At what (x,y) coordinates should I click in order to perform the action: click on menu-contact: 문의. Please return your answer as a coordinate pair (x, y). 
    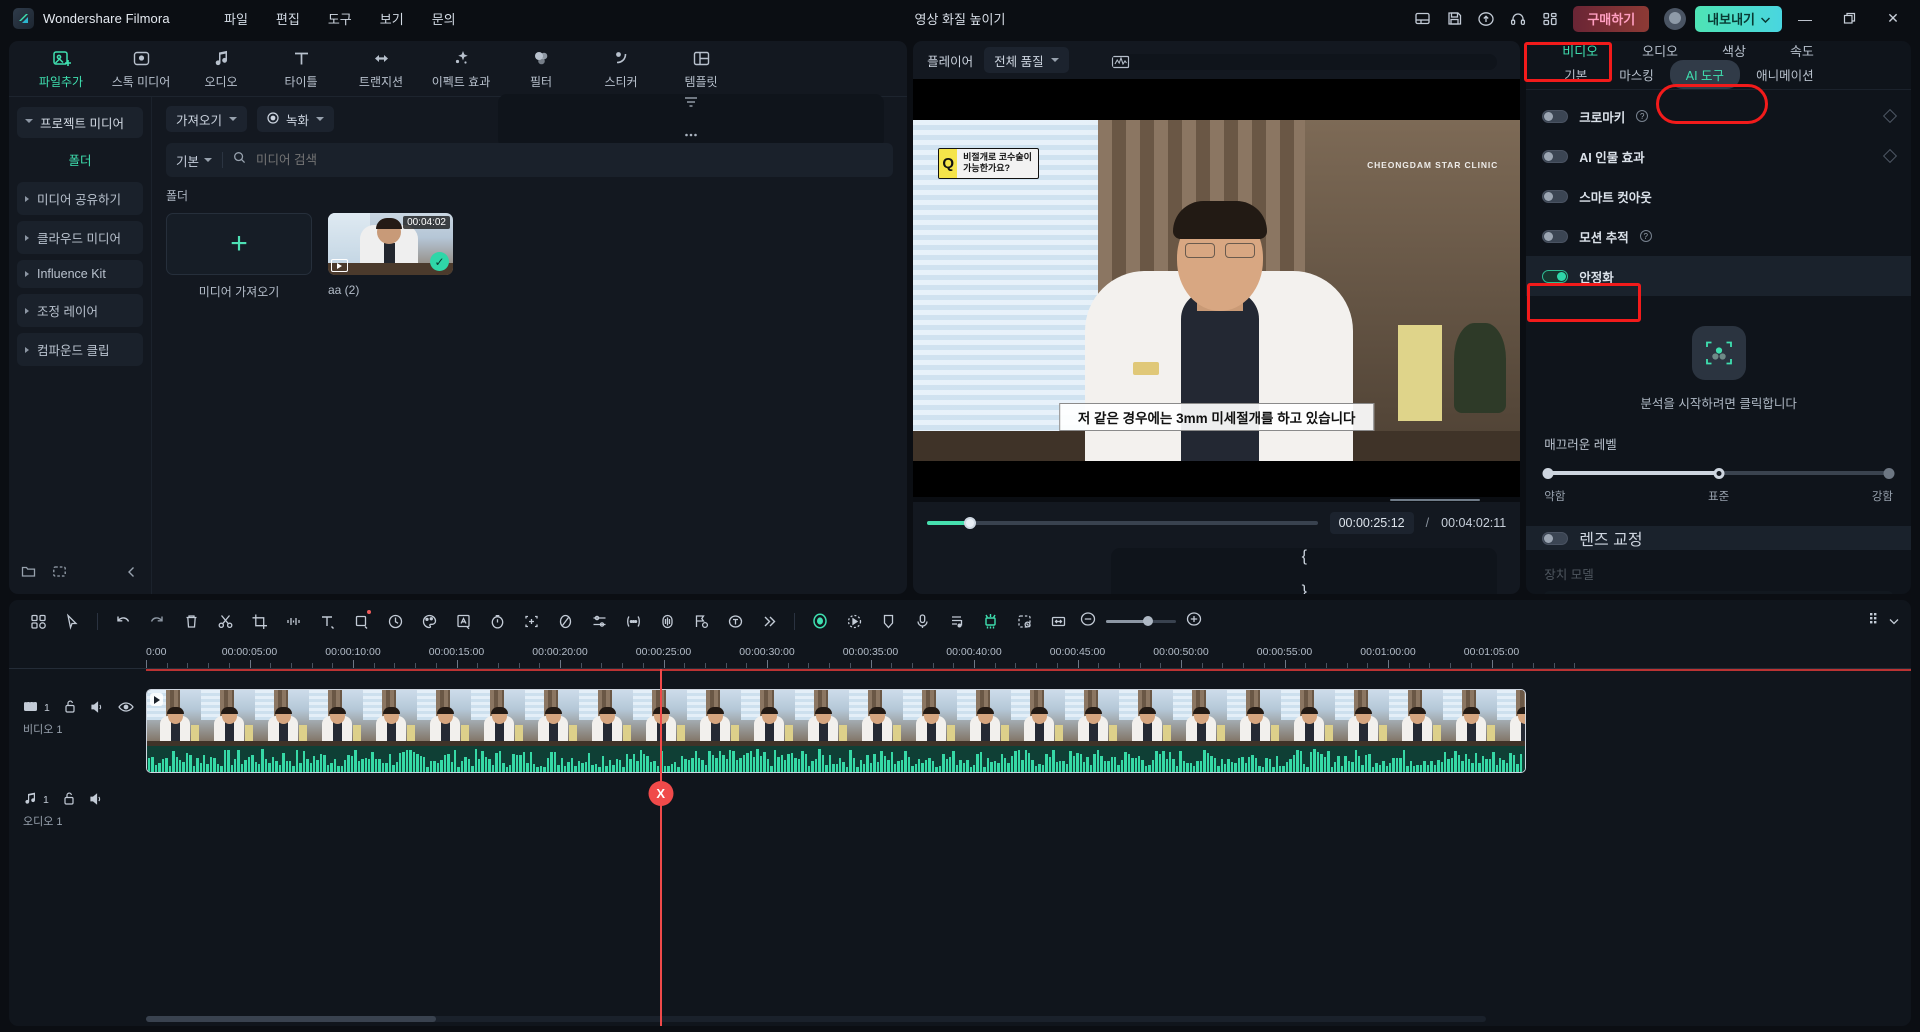
    Looking at the image, I should click on (444, 18).